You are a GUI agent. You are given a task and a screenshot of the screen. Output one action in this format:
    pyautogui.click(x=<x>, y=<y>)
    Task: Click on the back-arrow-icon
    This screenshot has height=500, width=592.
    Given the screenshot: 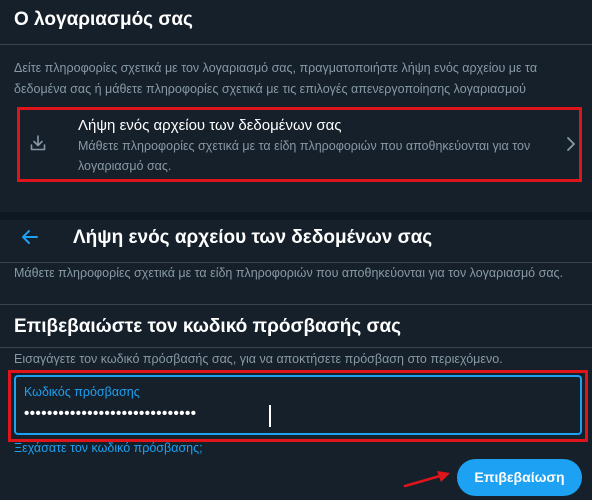 What is the action you would take?
    pyautogui.click(x=30, y=237)
    